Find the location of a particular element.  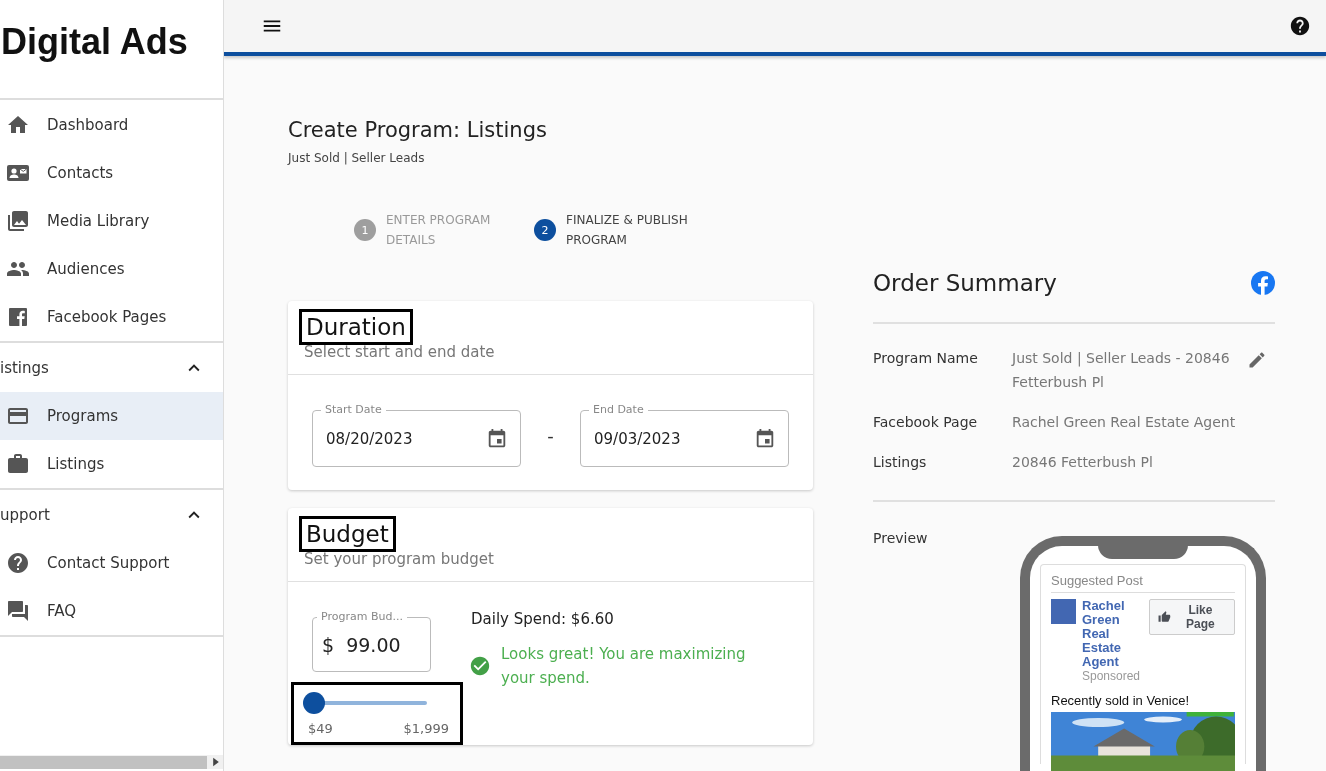

sponsored-label: Sponsored is located at coordinates (1111, 676).